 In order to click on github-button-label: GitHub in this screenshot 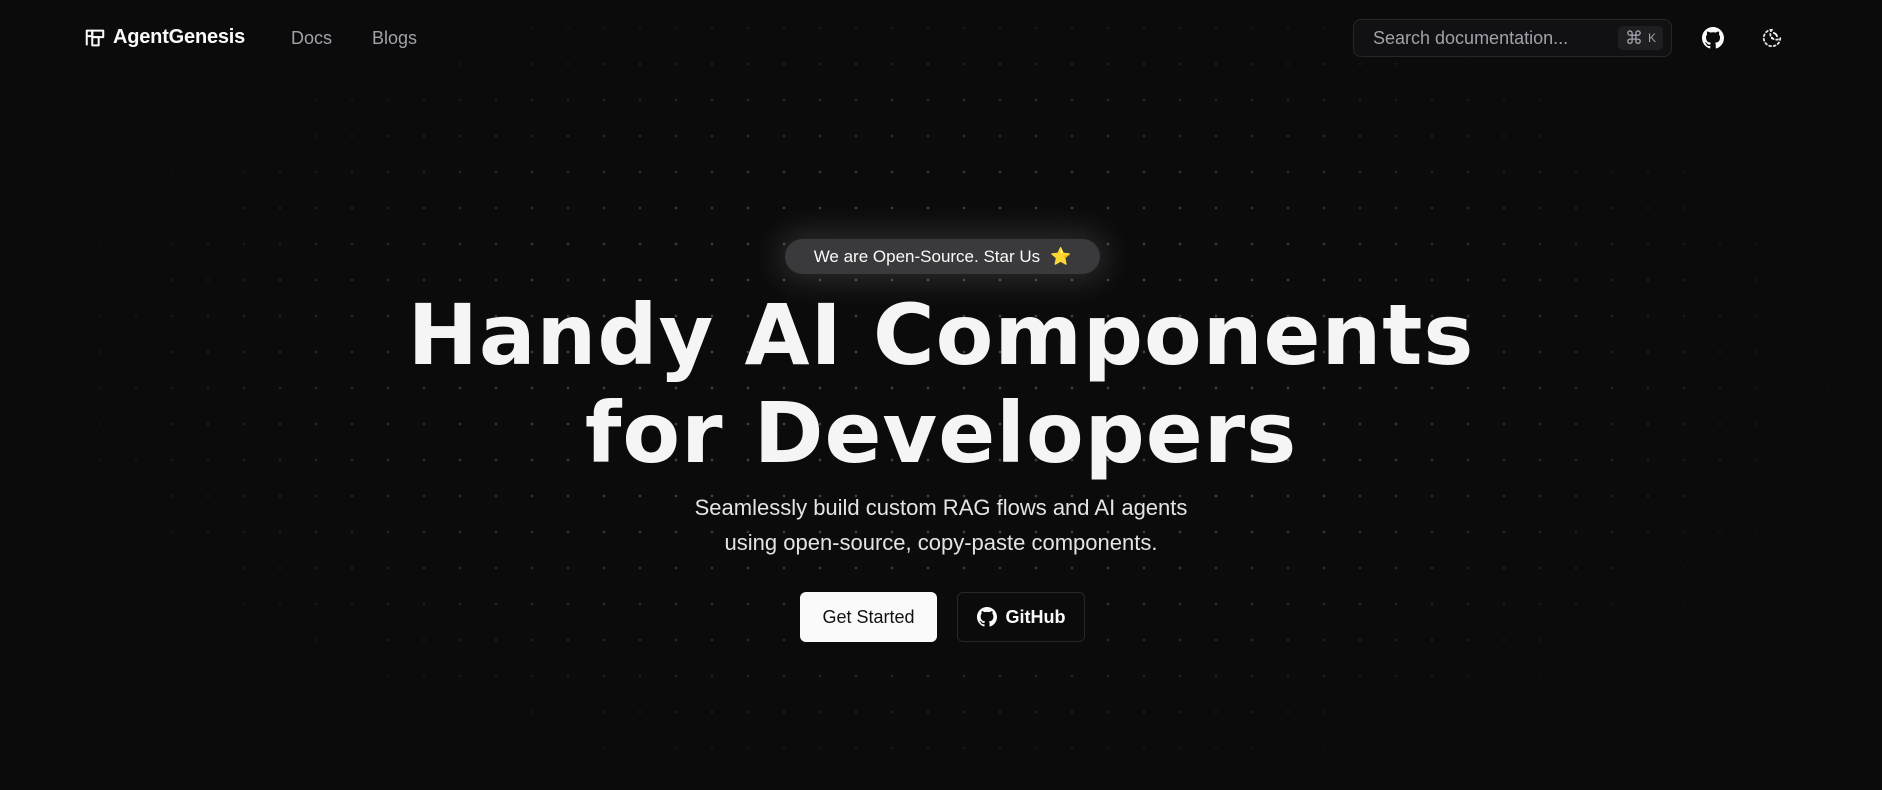, I will do `click(1035, 616)`.